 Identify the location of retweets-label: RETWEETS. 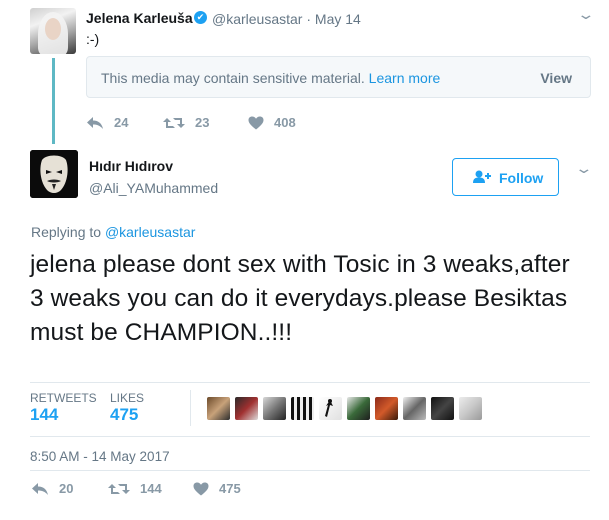
(63, 398).